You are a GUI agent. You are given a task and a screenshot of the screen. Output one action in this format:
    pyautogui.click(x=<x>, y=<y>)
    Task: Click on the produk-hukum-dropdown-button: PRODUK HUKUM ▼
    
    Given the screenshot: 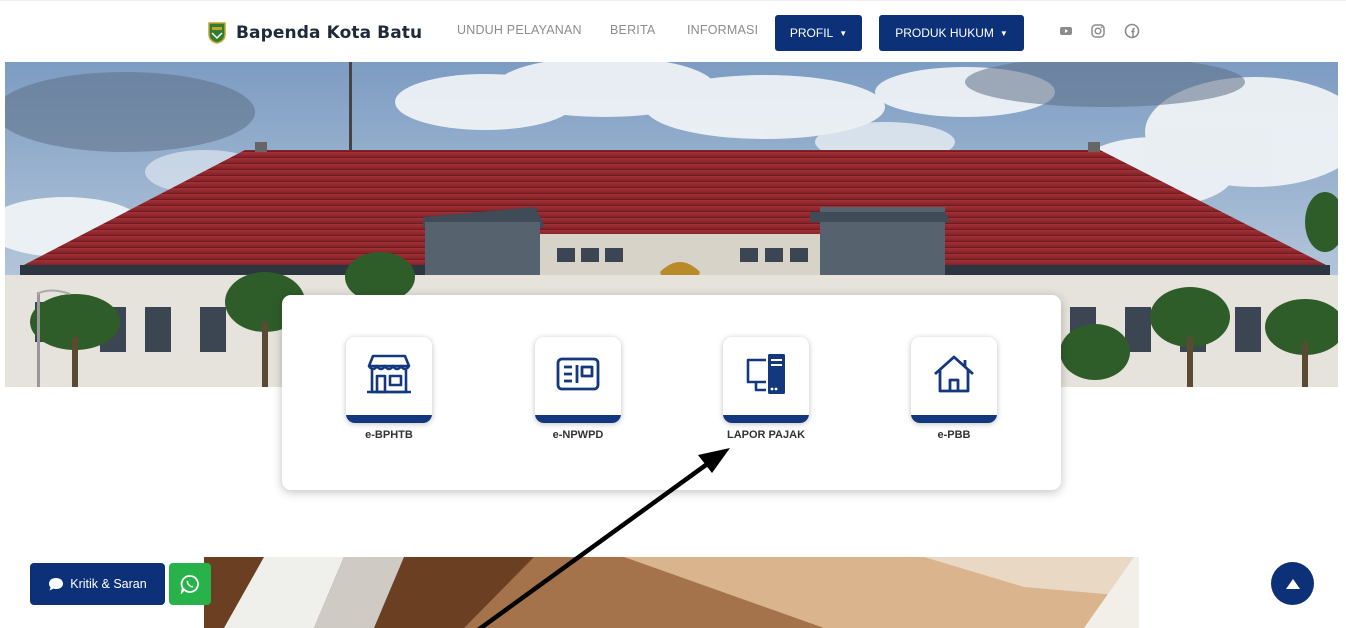 What is the action you would take?
    pyautogui.click(x=951, y=33)
    